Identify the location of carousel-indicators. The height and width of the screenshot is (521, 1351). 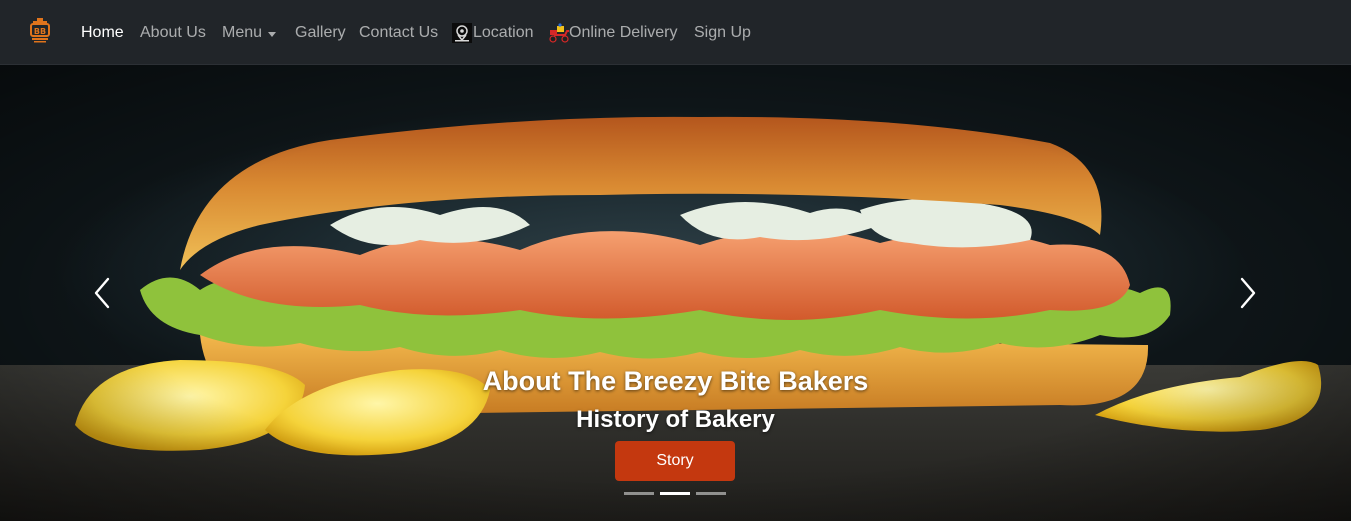
(675, 493).